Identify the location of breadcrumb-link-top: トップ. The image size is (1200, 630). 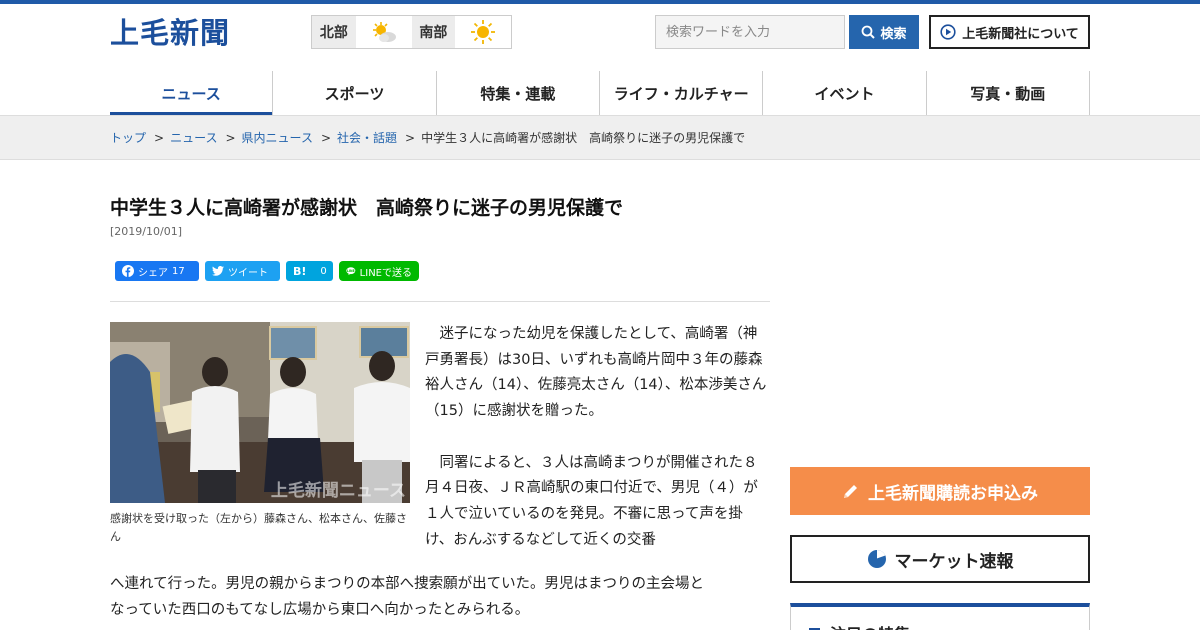
(128, 137).